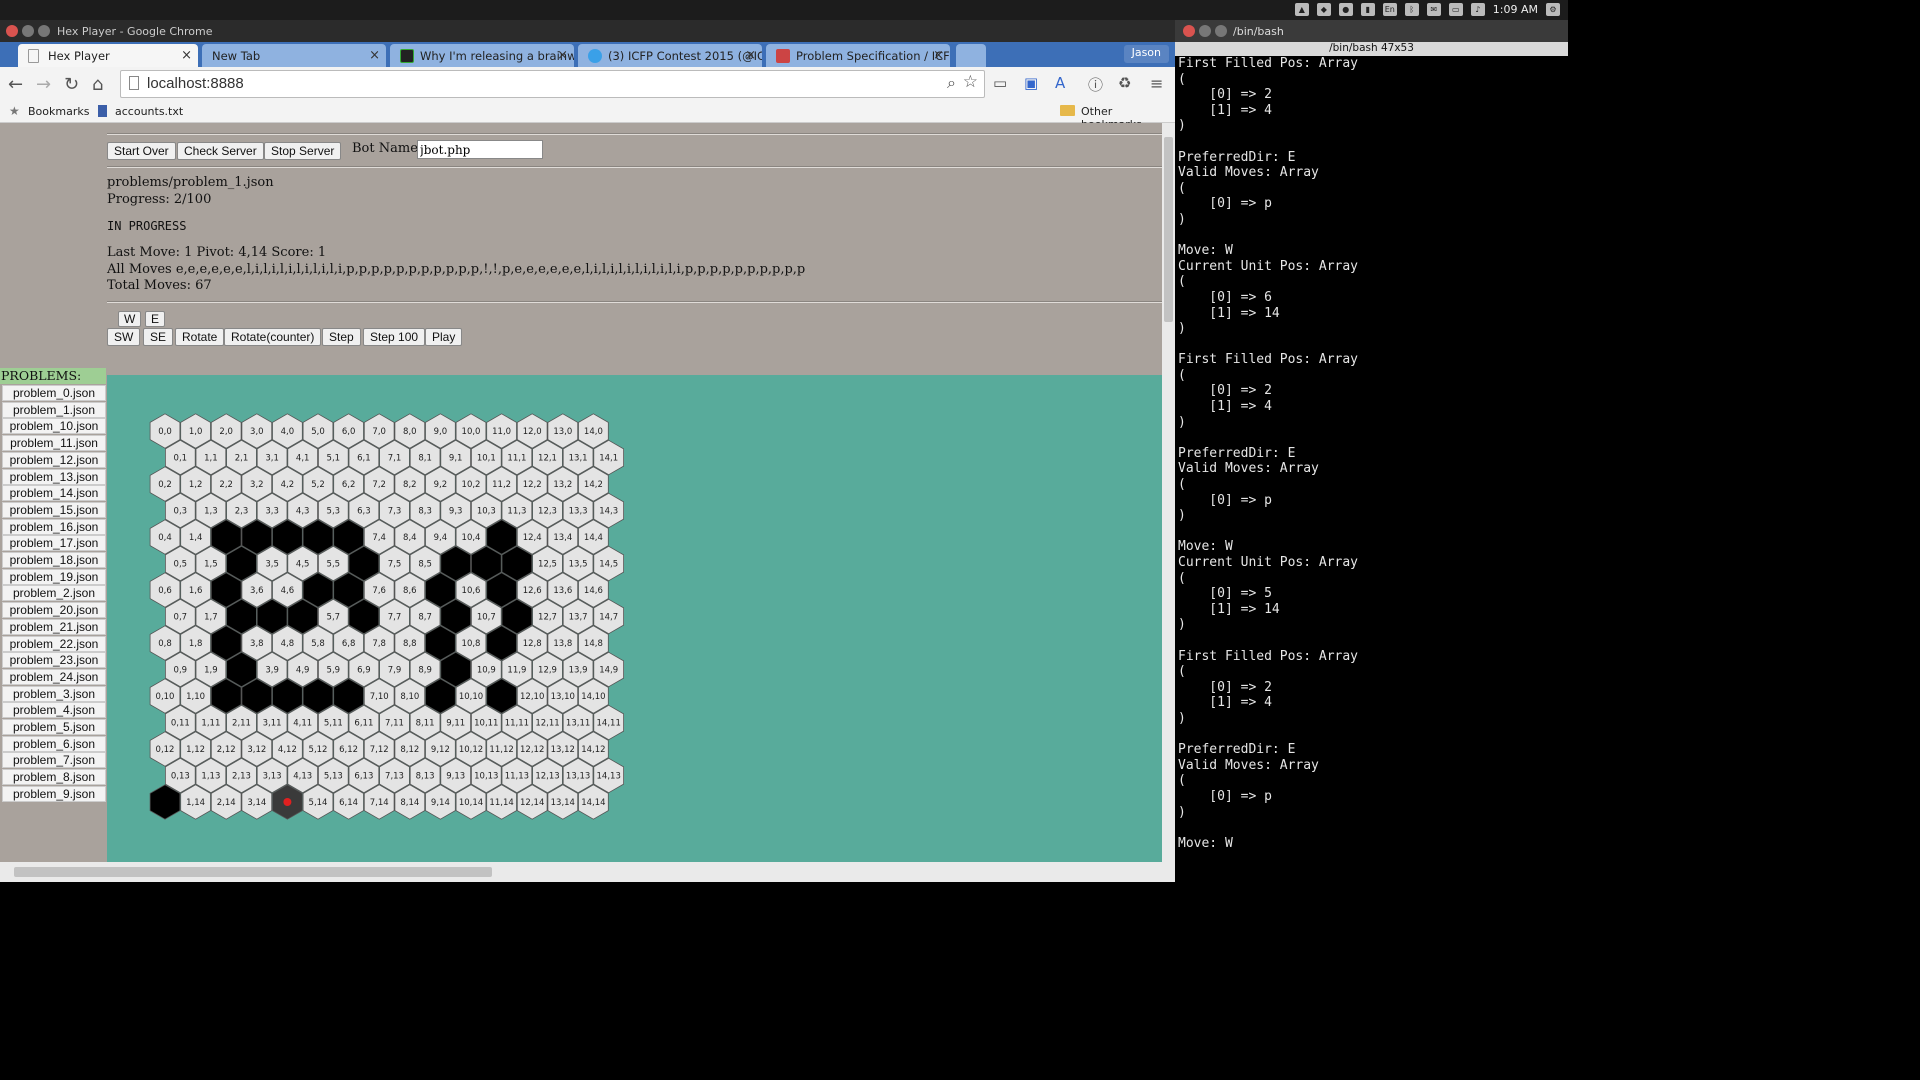 The image size is (1920, 1080). I want to click on rotate-counter-button: Rotate(counter), so click(273, 337).